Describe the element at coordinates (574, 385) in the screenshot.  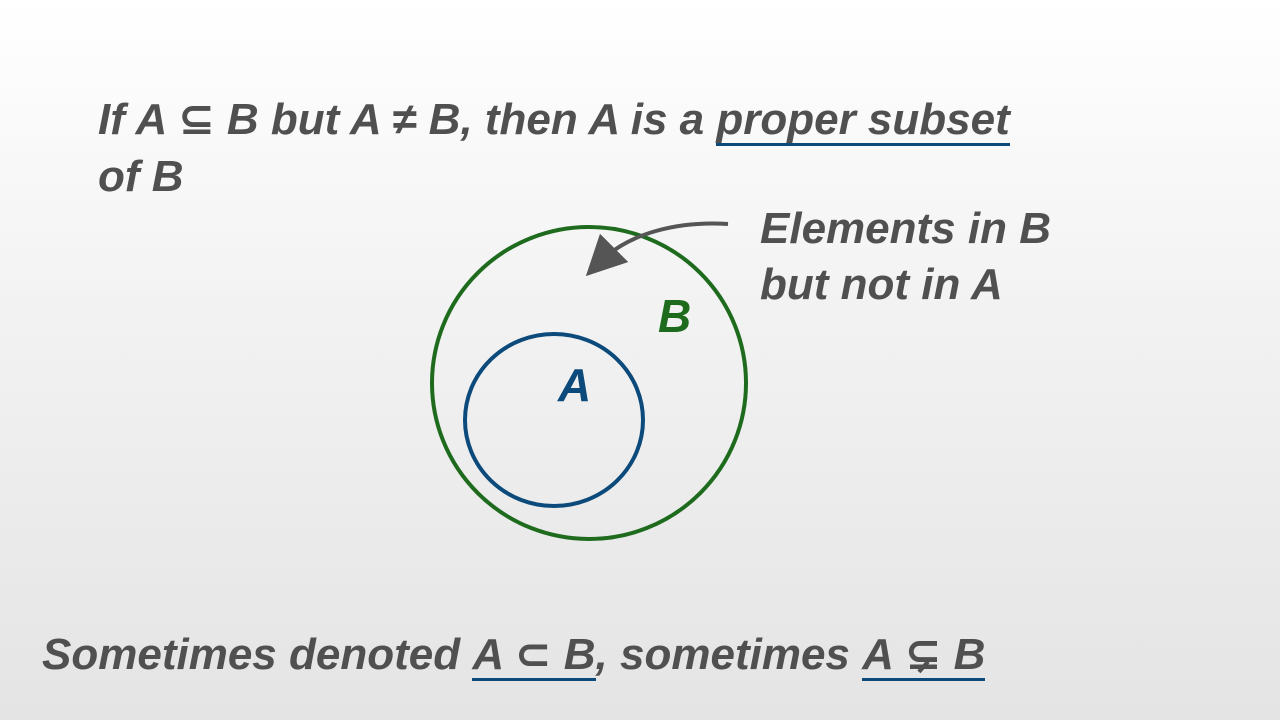
I see `set-a-label: A` at that location.